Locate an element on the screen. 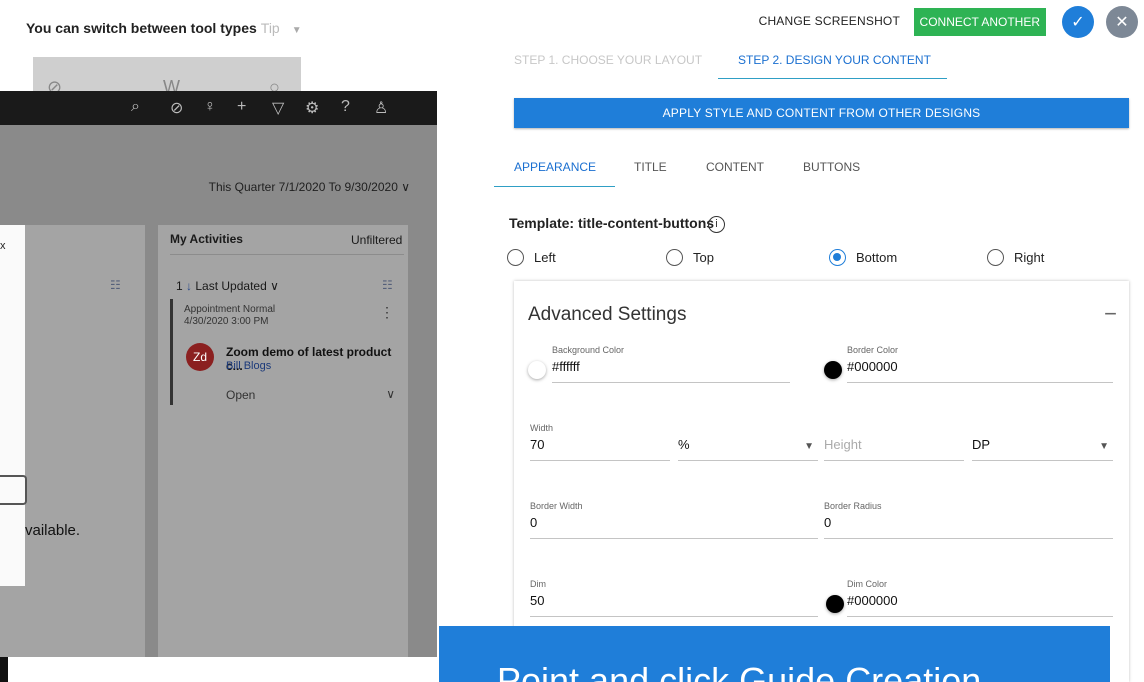  height-unit-select: DP ▼ is located at coordinates (1042, 442).